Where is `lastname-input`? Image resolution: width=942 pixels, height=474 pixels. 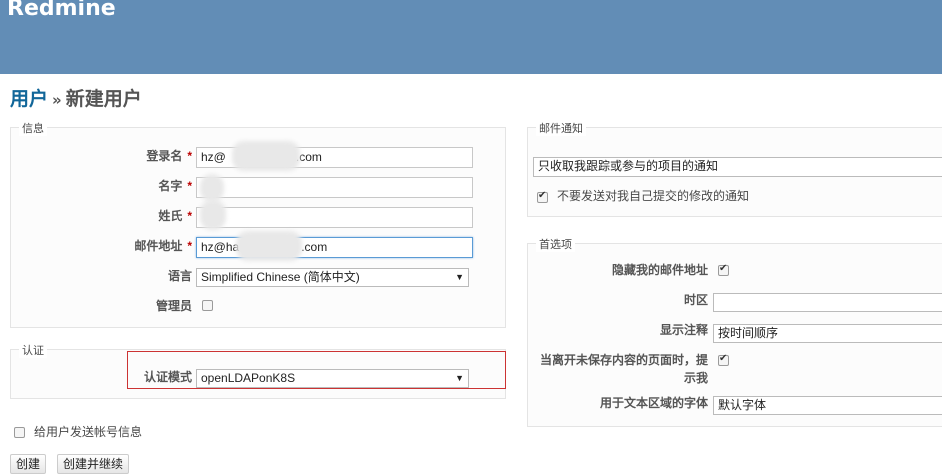 lastname-input is located at coordinates (334, 217).